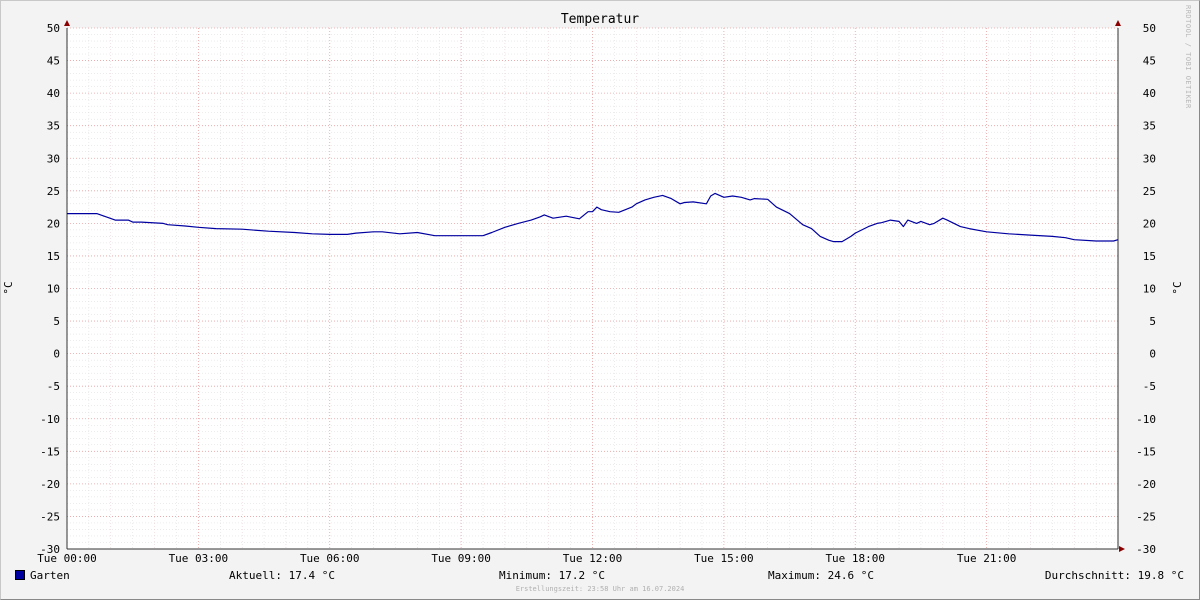  Describe the element at coordinates (1146, 451) in the screenshot. I see `y-tick-label-right: -15` at that location.